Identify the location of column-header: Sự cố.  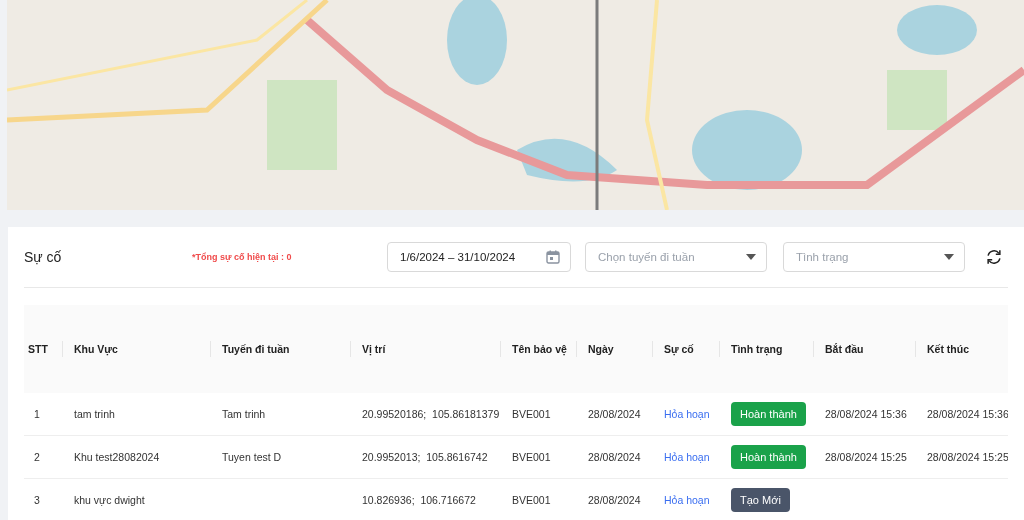
(679, 349).